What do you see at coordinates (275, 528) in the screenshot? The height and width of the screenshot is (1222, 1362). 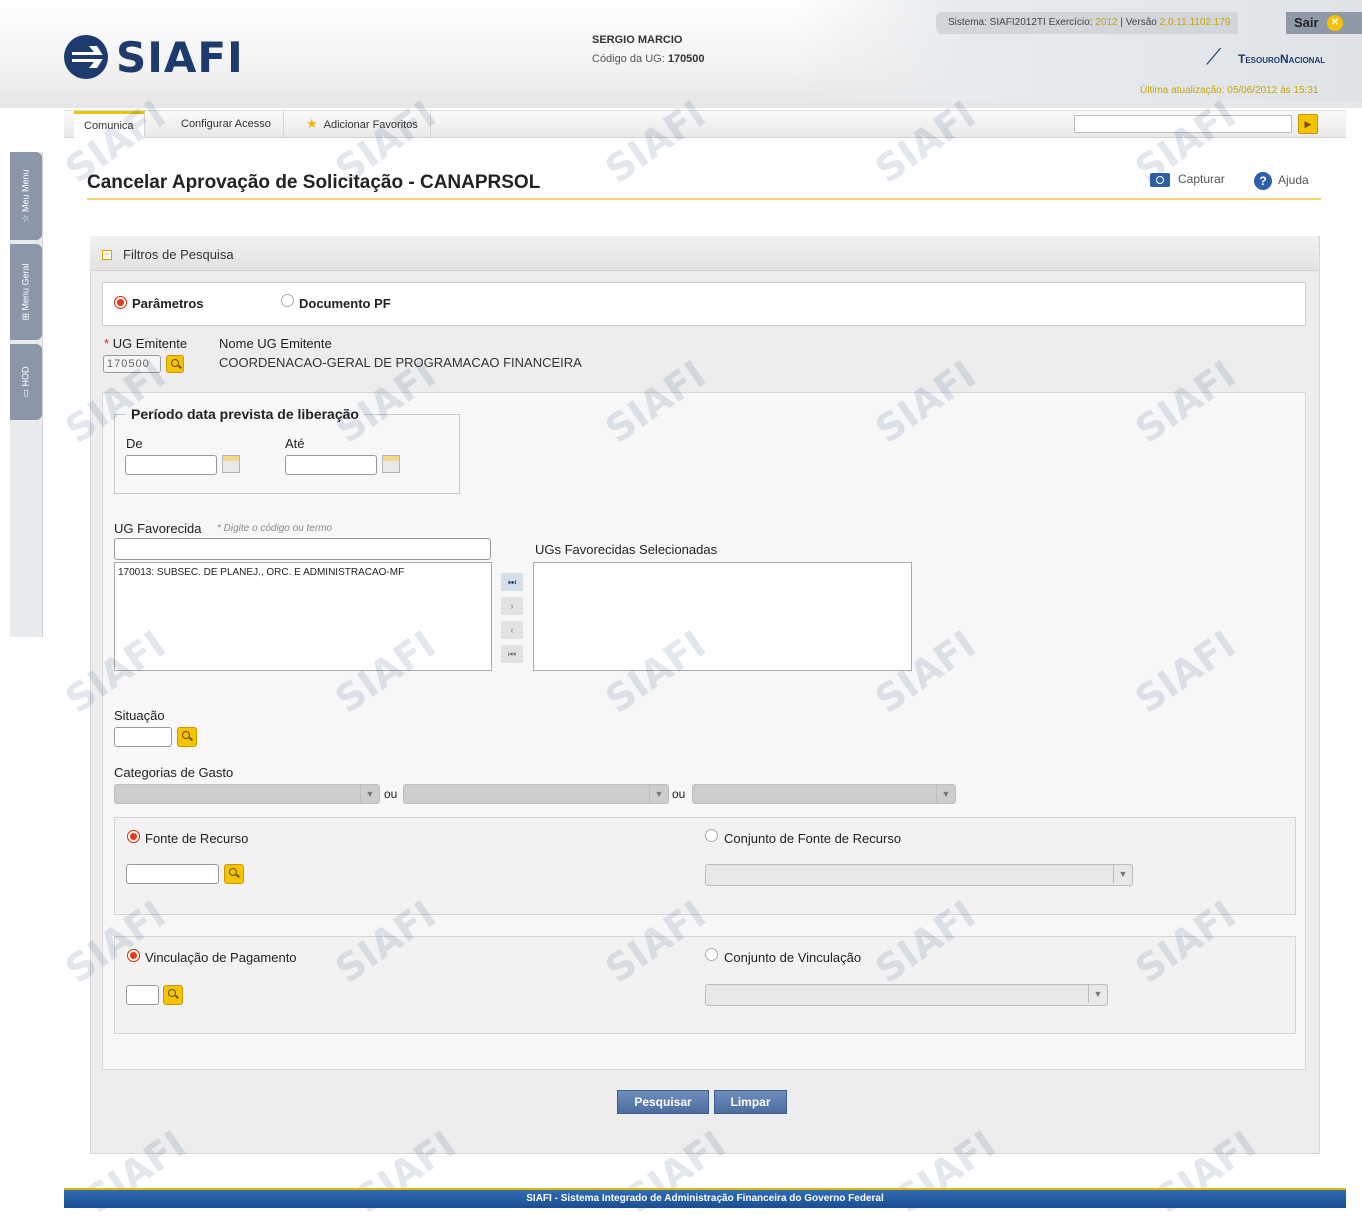 I see `ug-favorecida-hint: * Digite o código ou termo` at bounding box center [275, 528].